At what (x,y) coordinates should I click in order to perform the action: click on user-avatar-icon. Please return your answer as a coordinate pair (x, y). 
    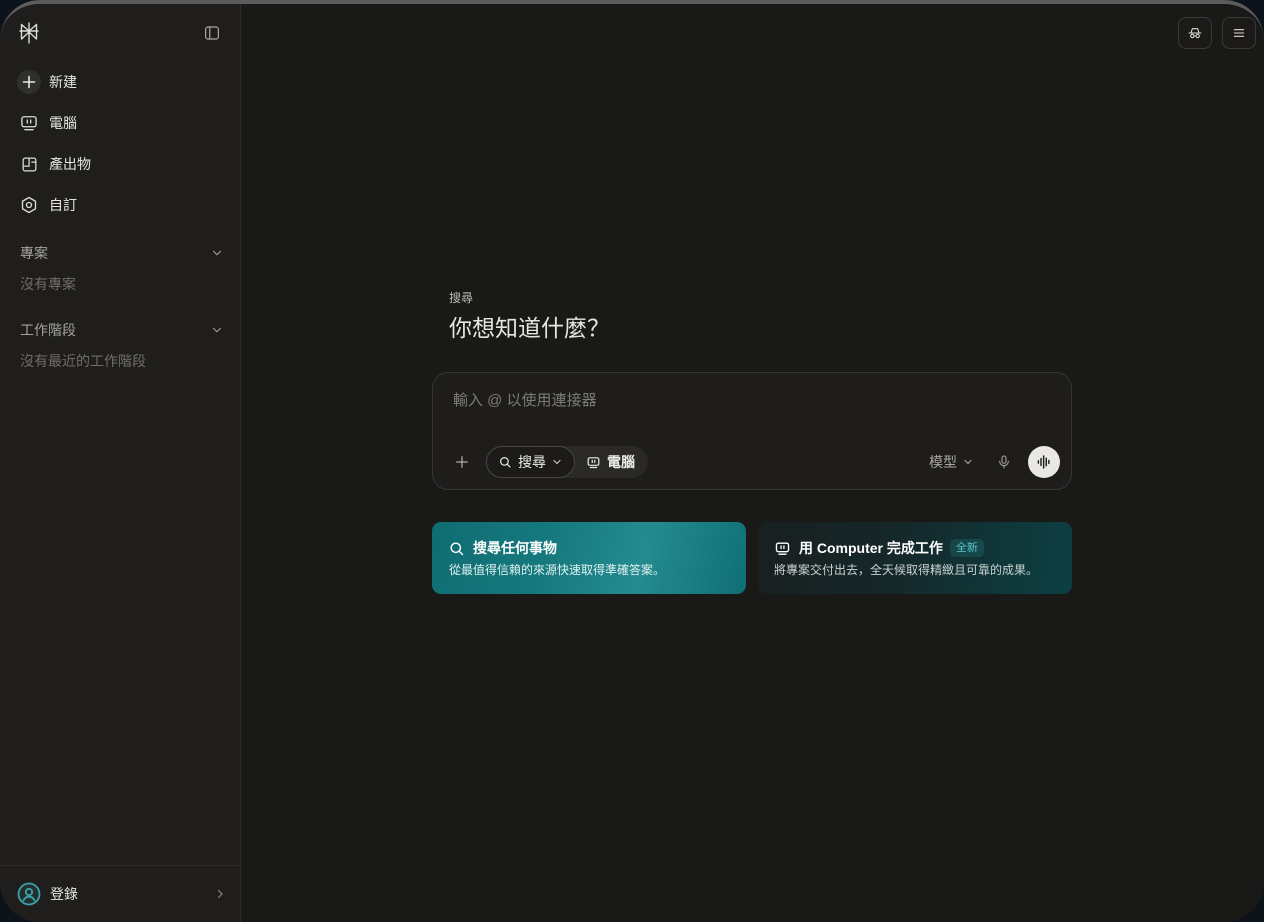
    Looking at the image, I should click on (29, 894).